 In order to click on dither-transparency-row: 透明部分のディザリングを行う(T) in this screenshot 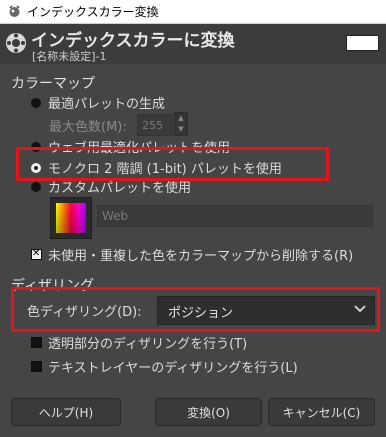, I will do `click(139, 342)`.